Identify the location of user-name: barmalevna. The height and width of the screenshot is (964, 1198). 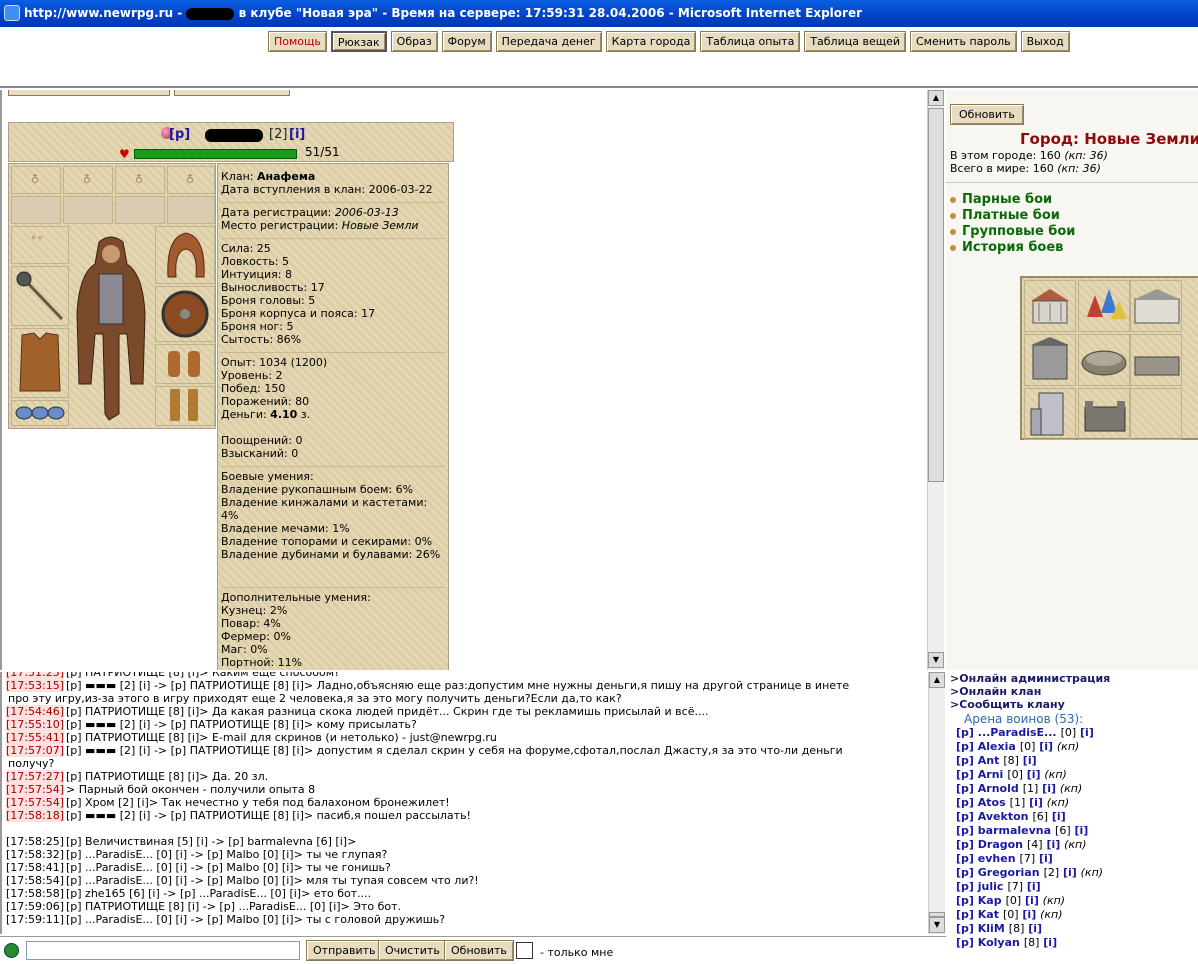
(1014, 830).